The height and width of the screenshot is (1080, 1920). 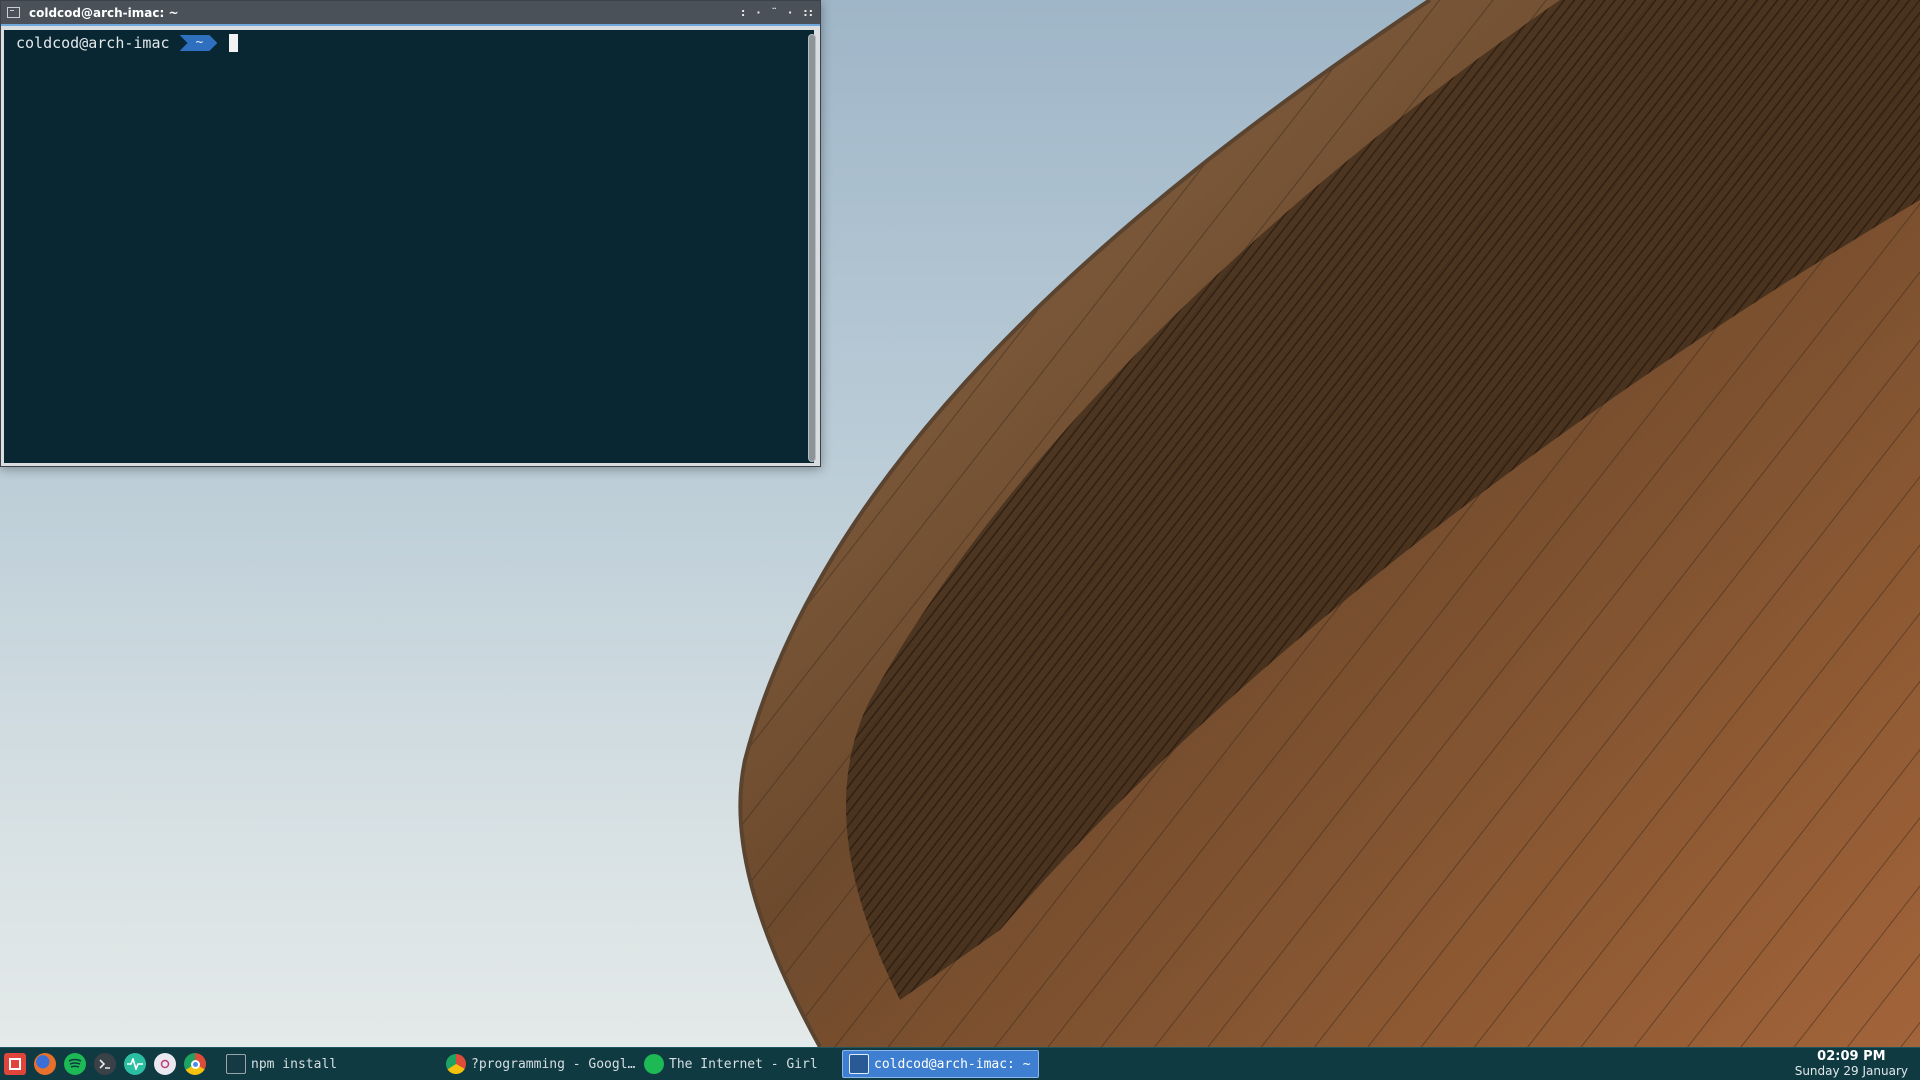 What do you see at coordinates (93, 43) in the screenshot?
I see `prompt-user: coldcod@arch-imac` at bounding box center [93, 43].